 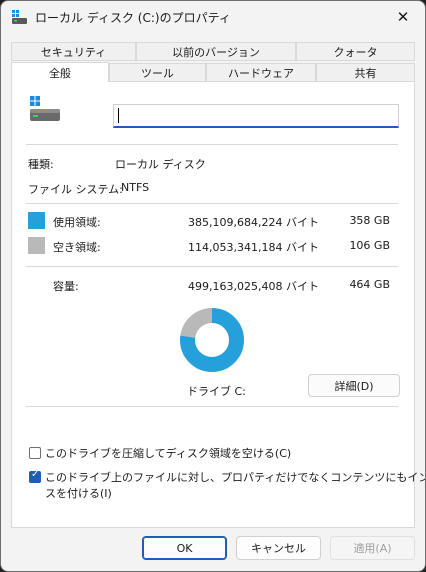 I want to click on window-title: ローカル ディスク (C:)のプロパティ, so click(x=133, y=18).